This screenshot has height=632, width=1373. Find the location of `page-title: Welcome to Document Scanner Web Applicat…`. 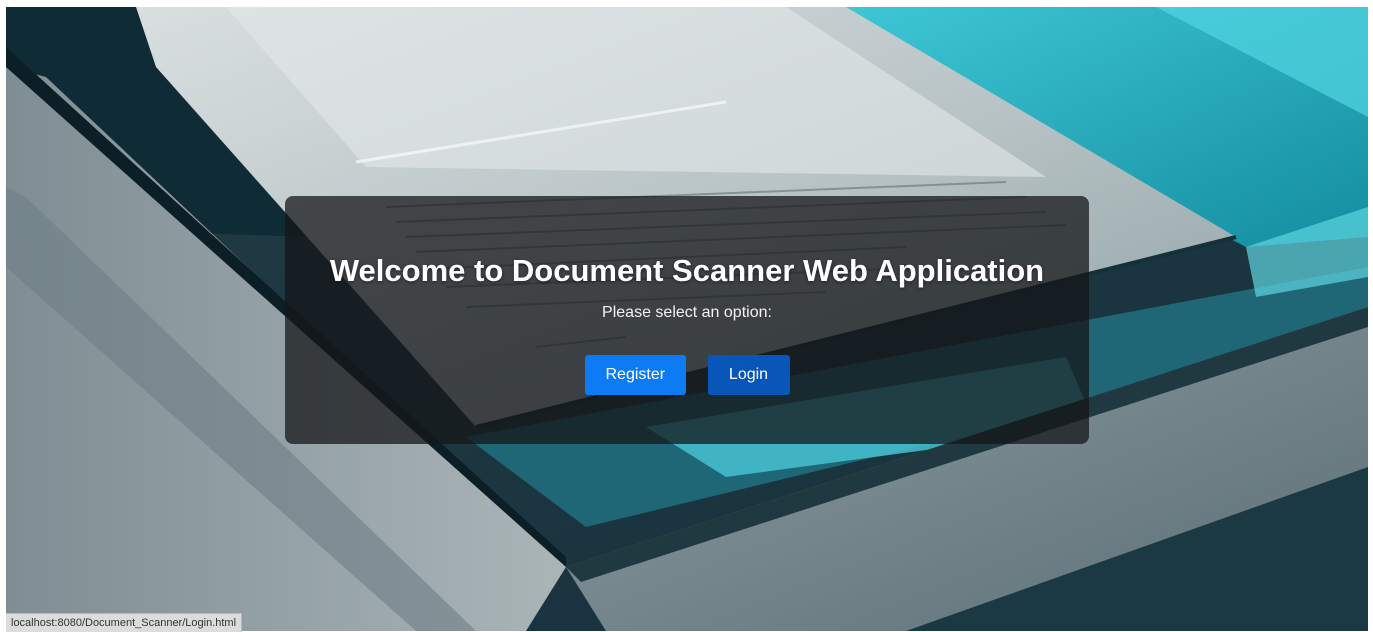

page-title: Welcome to Document Scanner Web Applicat… is located at coordinates (687, 270).